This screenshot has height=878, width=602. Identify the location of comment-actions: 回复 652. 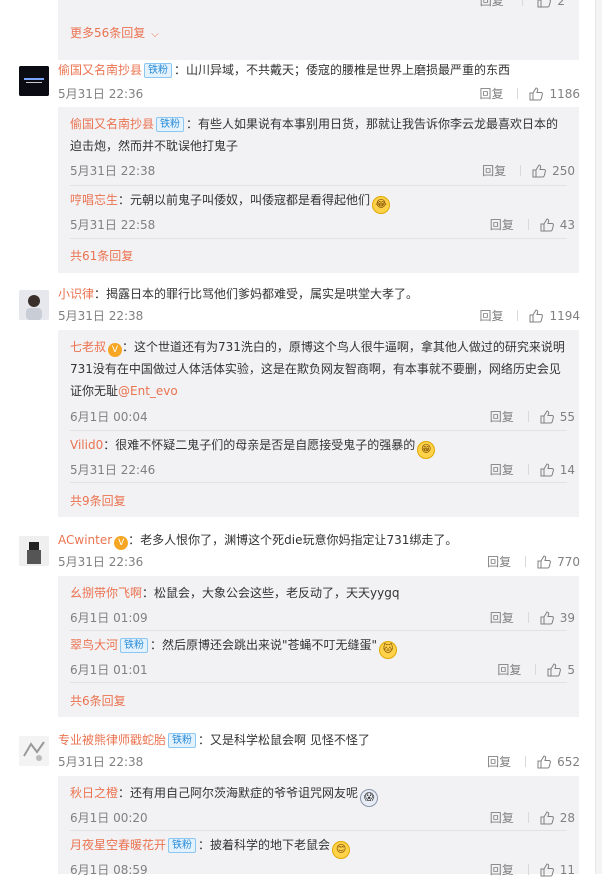
(533, 761).